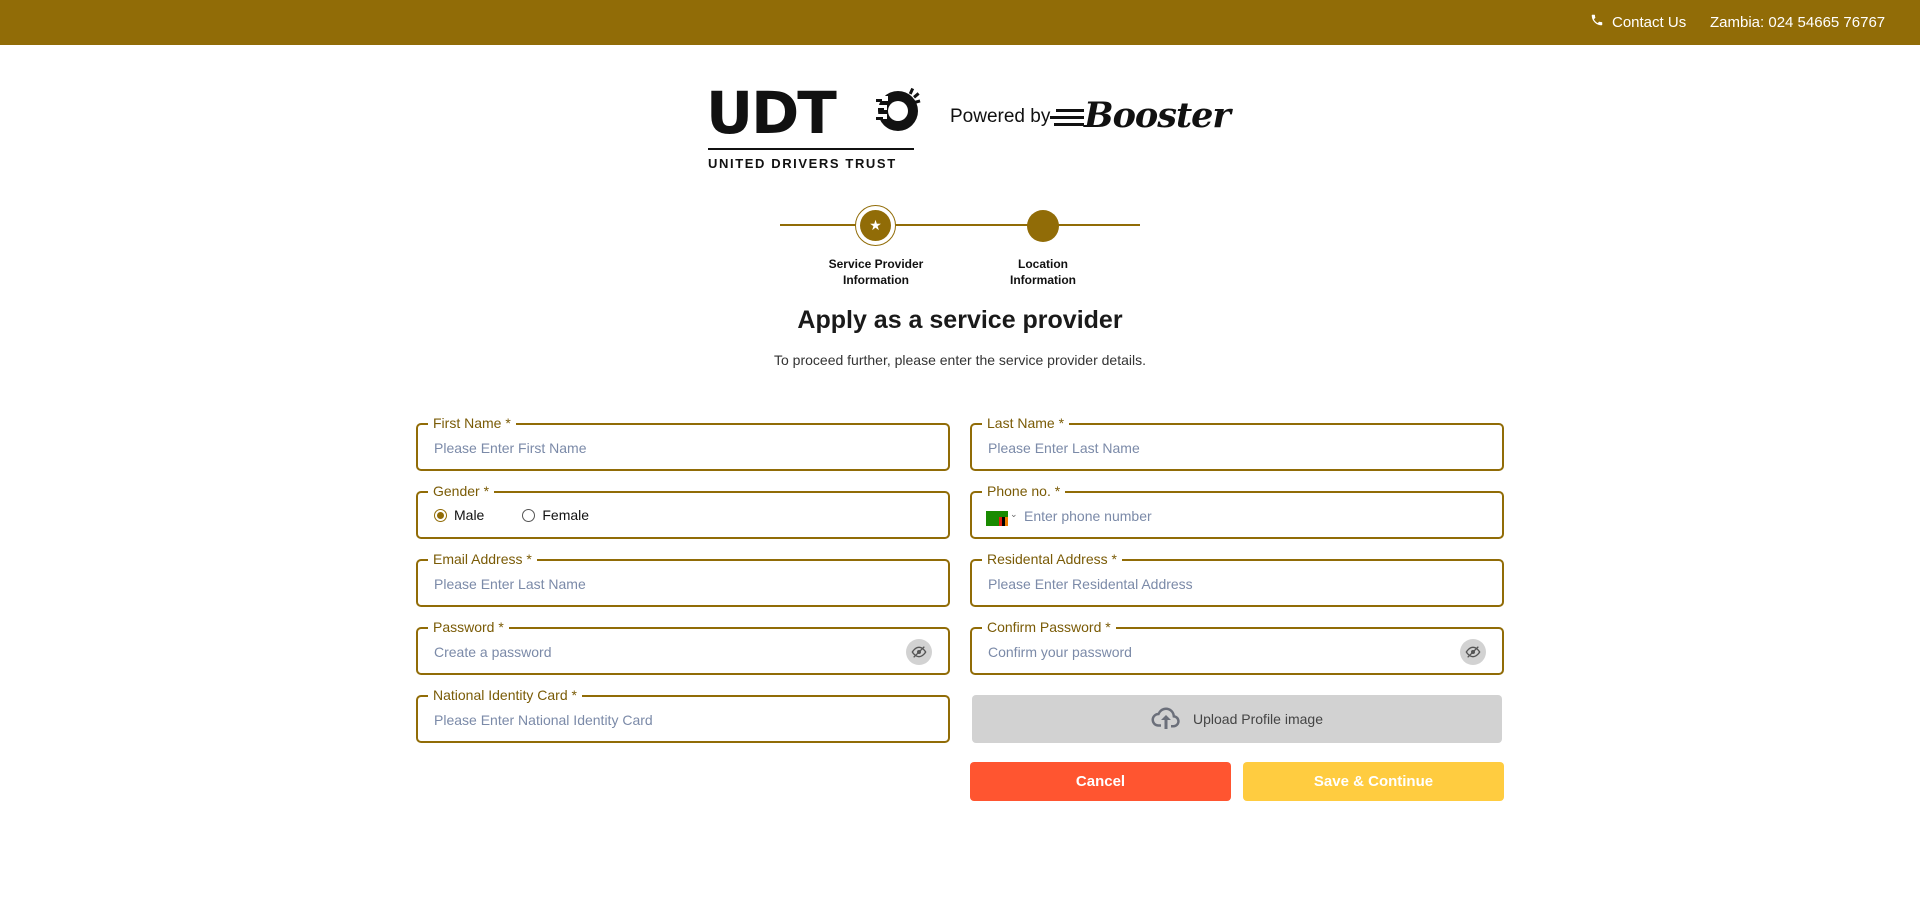 The image size is (1920, 915). What do you see at coordinates (683, 448) in the screenshot?
I see `first-name-input` at bounding box center [683, 448].